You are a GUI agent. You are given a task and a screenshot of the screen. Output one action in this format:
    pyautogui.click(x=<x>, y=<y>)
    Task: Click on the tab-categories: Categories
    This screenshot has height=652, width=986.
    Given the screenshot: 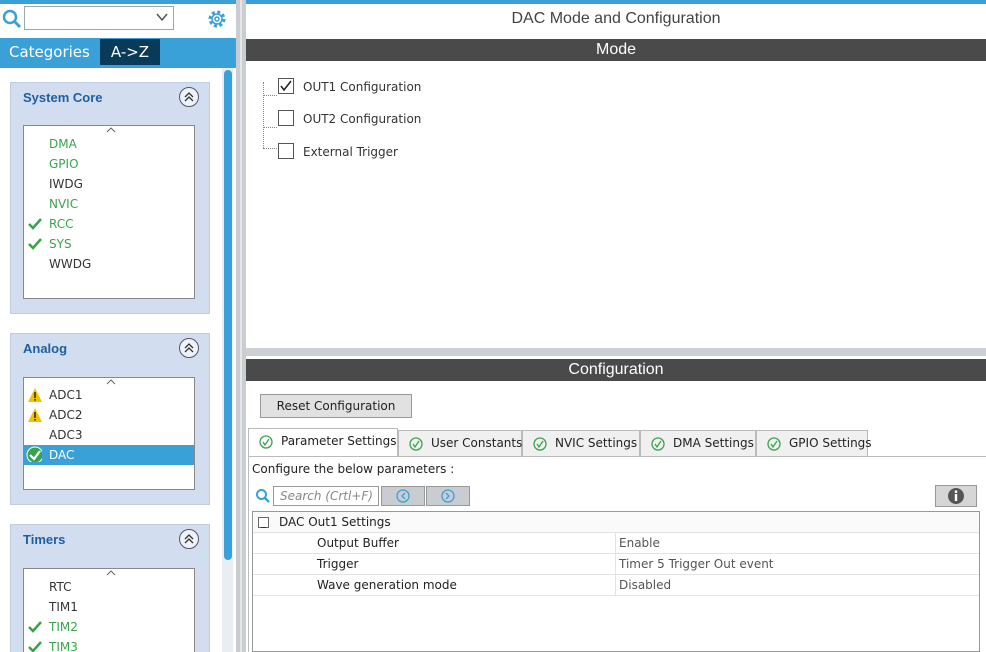 What is the action you would take?
    pyautogui.click(x=50, y=52)
    